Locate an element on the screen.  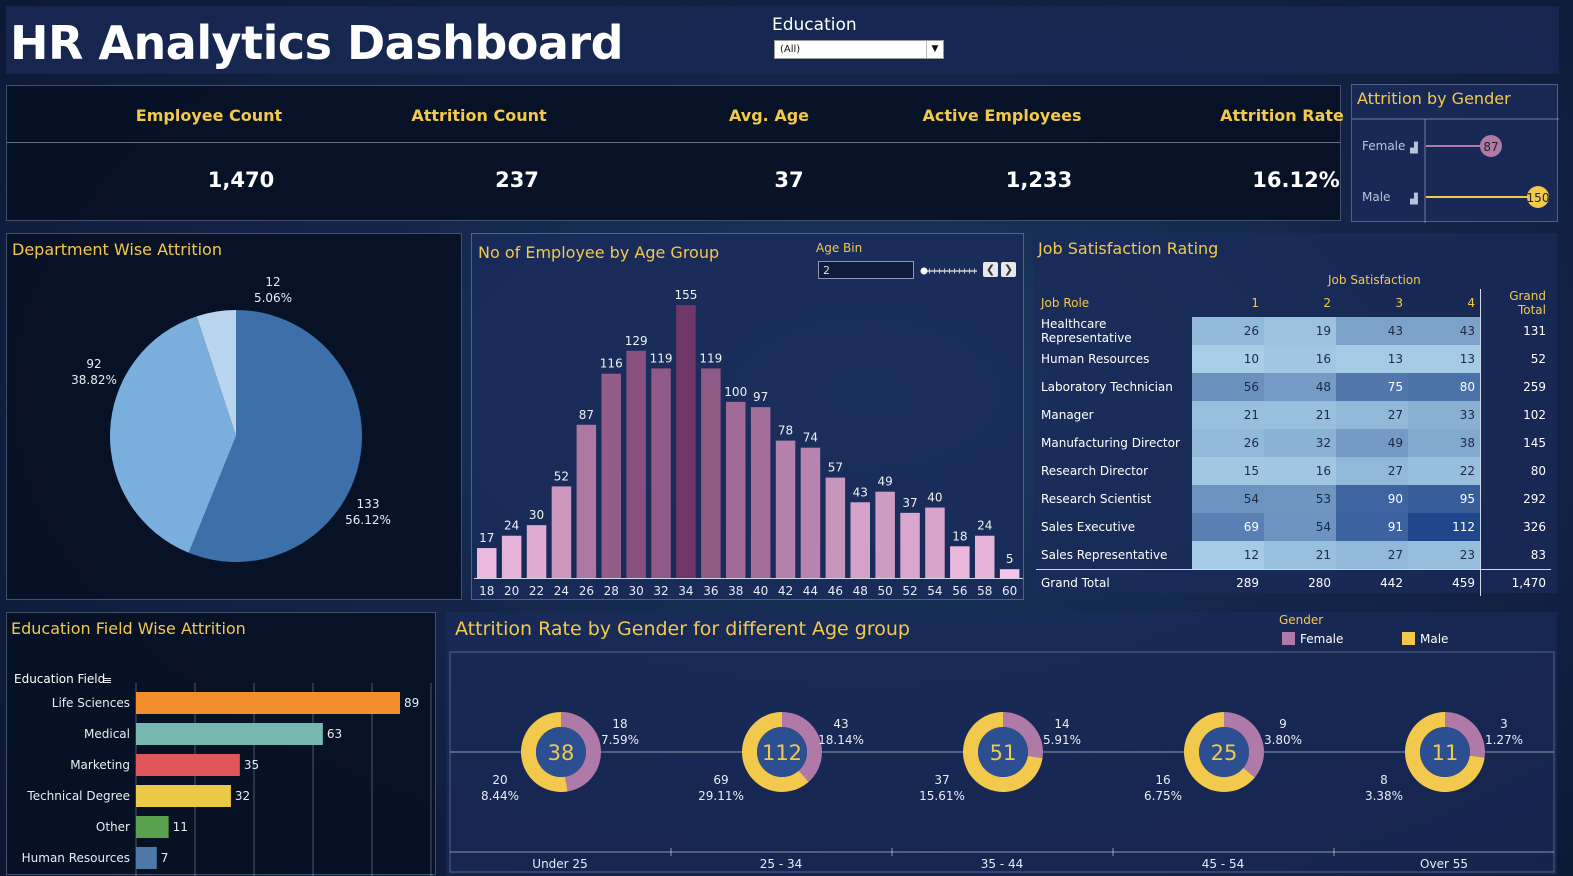
satisfaction-cell: 91 is located at coordinates (1372, 527).